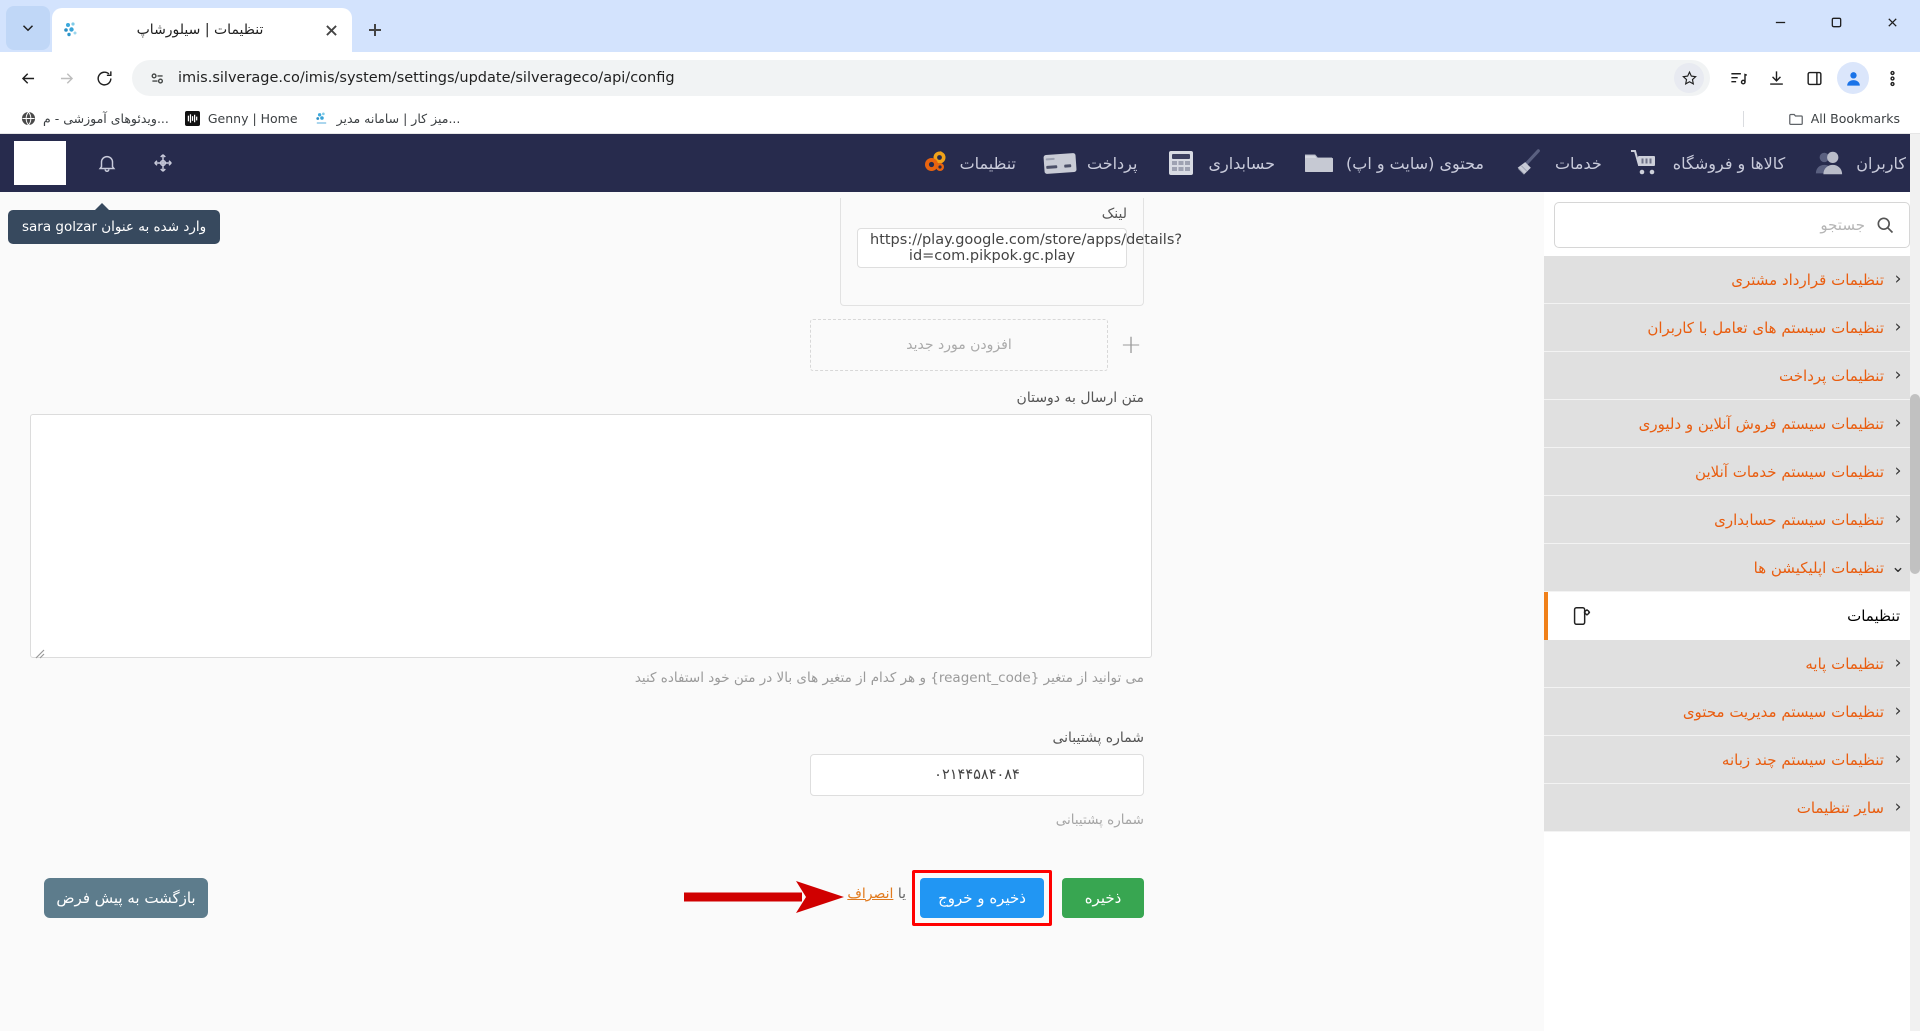 Image resolution: width=1920 pixels, height=1031 pixels. What do you see at coordinates (1556, 163) in the screenshot?
I see `nav-item-services: خدمات` at bounding box center [1556, 163].